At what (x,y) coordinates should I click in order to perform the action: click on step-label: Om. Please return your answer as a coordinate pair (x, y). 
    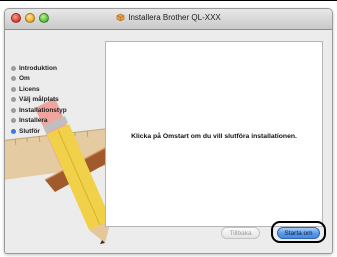
    Looking at the image, I should click on (24, 79).